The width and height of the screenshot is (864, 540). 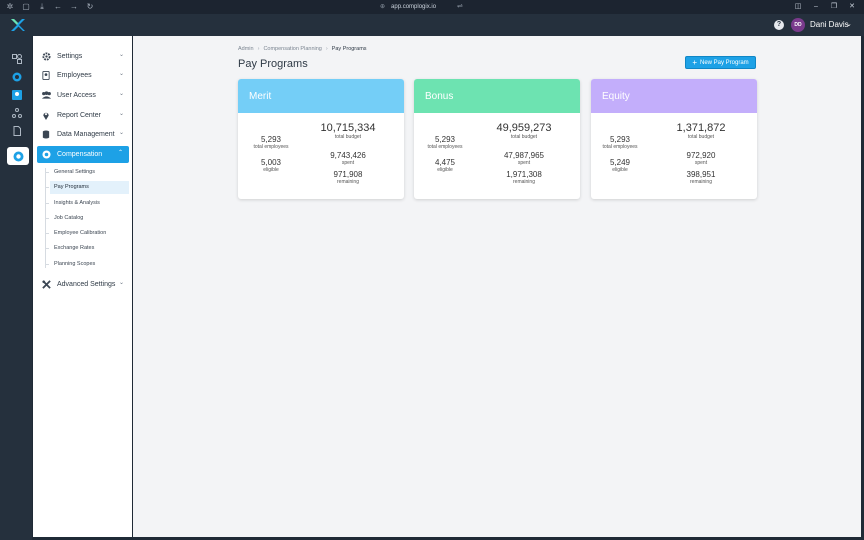 I want to click on breadcrumb-compensation-planning: Compensation Planning, so click(x=292, y=49).